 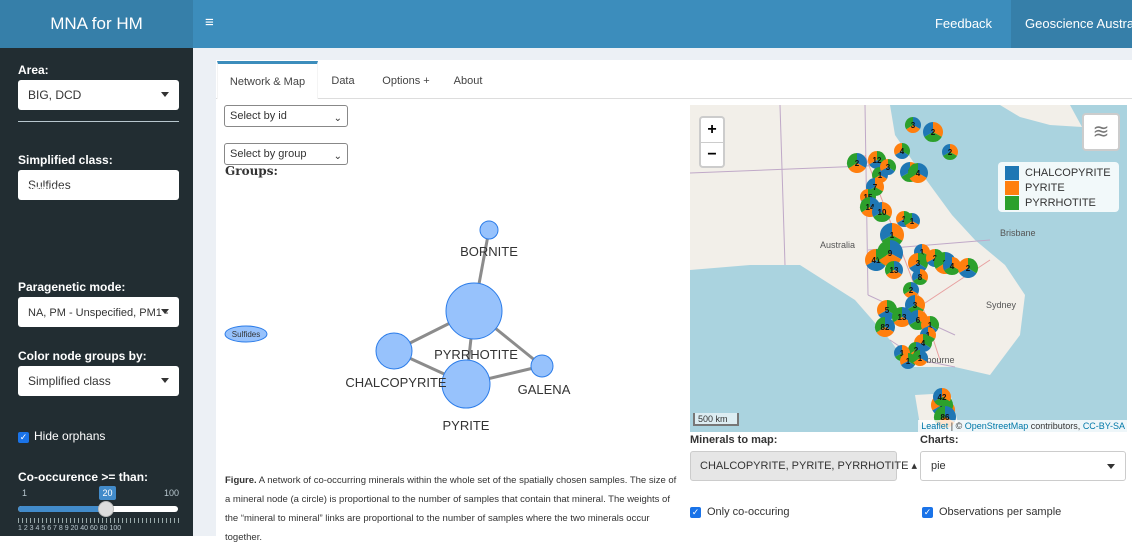 What do you see at coordinates (1104, 426) in the screenshot?
I see `ccbysa-link: CC-BY-SA` at bounding box center [1104, 426].